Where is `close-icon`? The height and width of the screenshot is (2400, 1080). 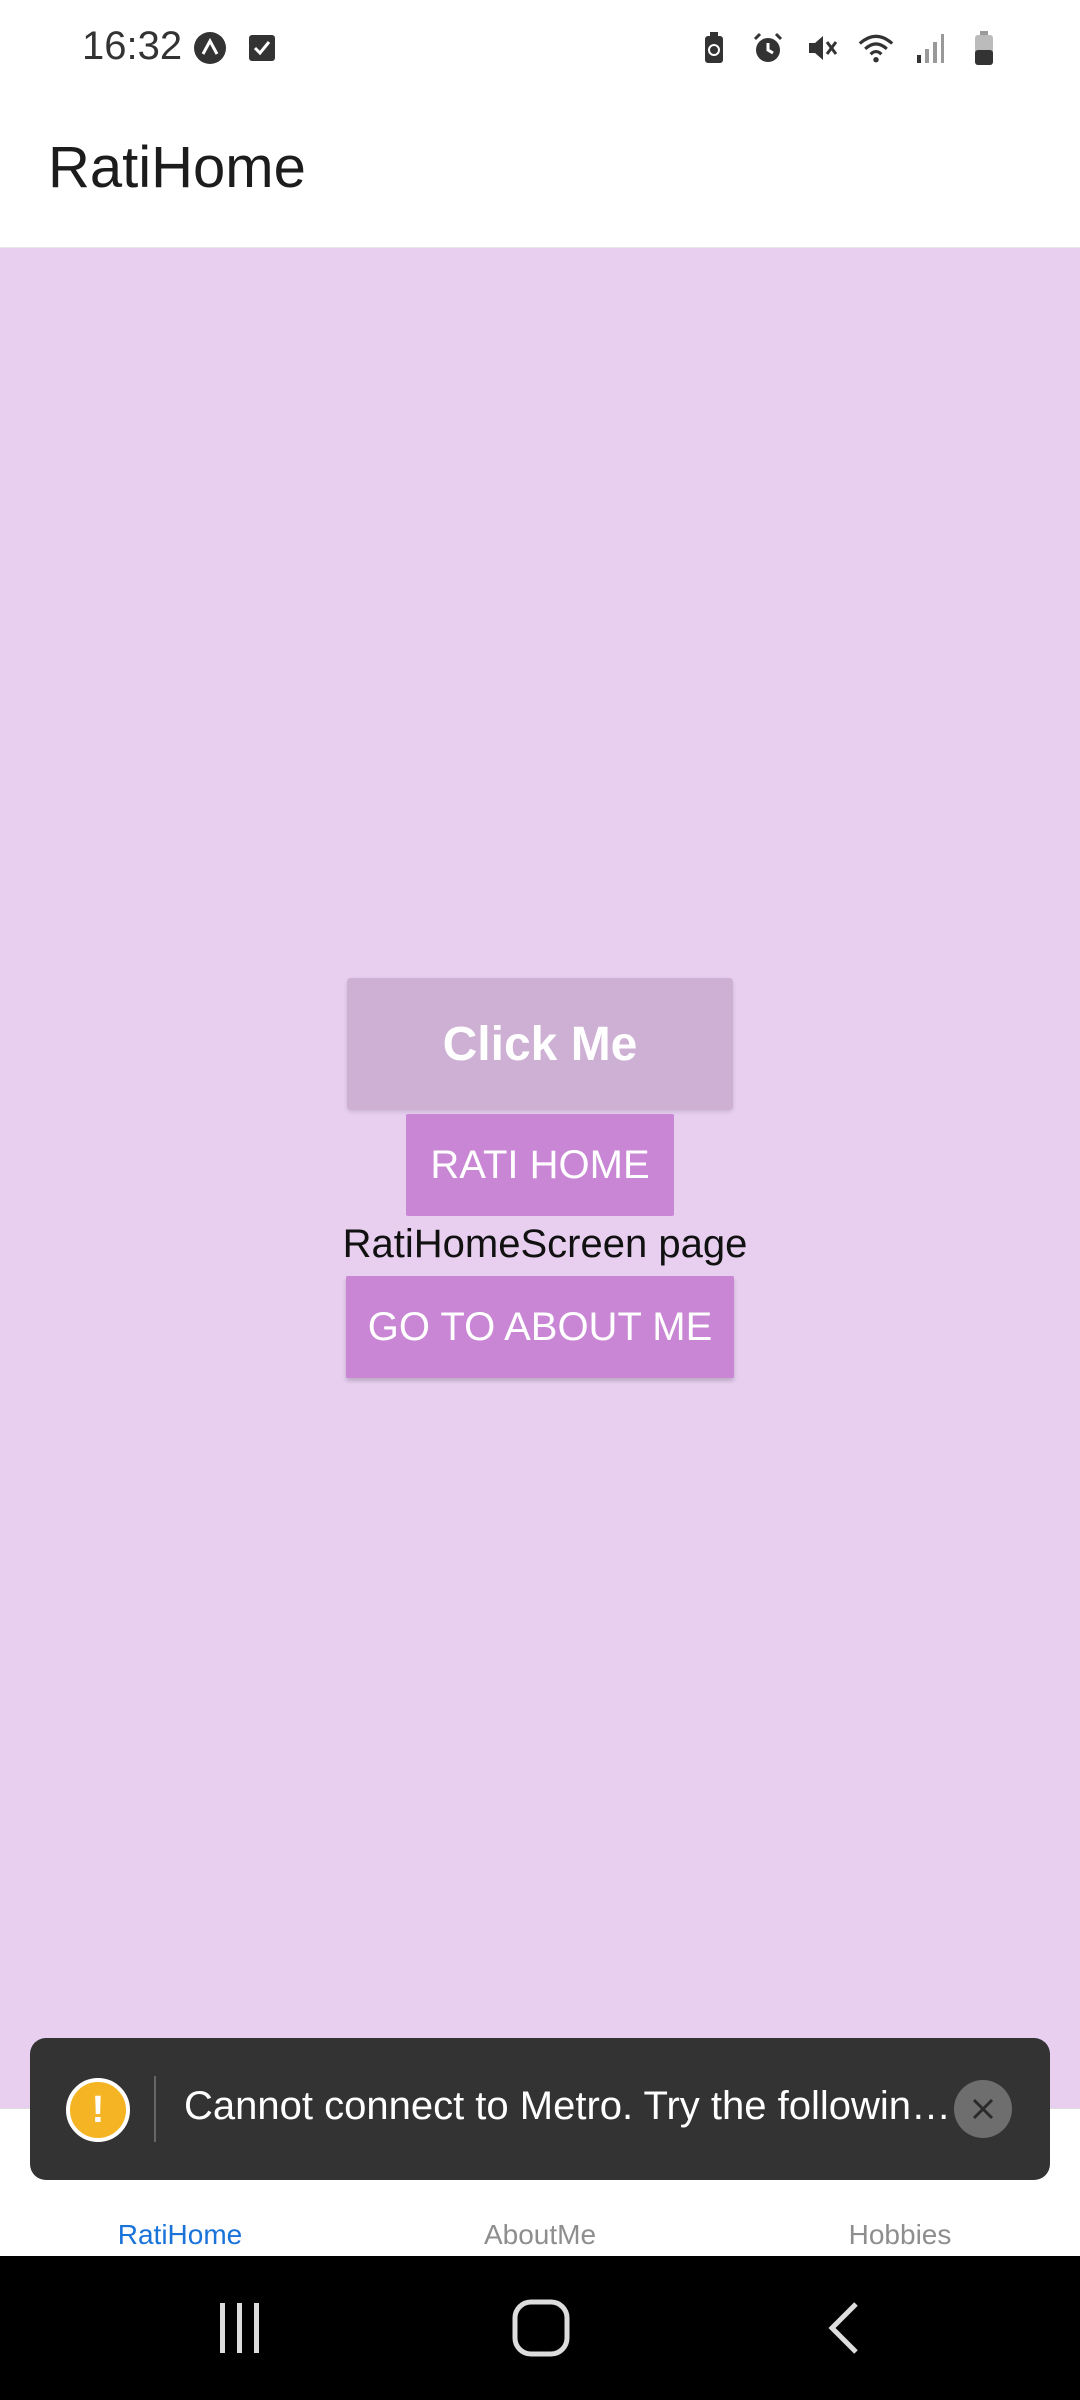 close-icon is located at coordinates (983, 2109).